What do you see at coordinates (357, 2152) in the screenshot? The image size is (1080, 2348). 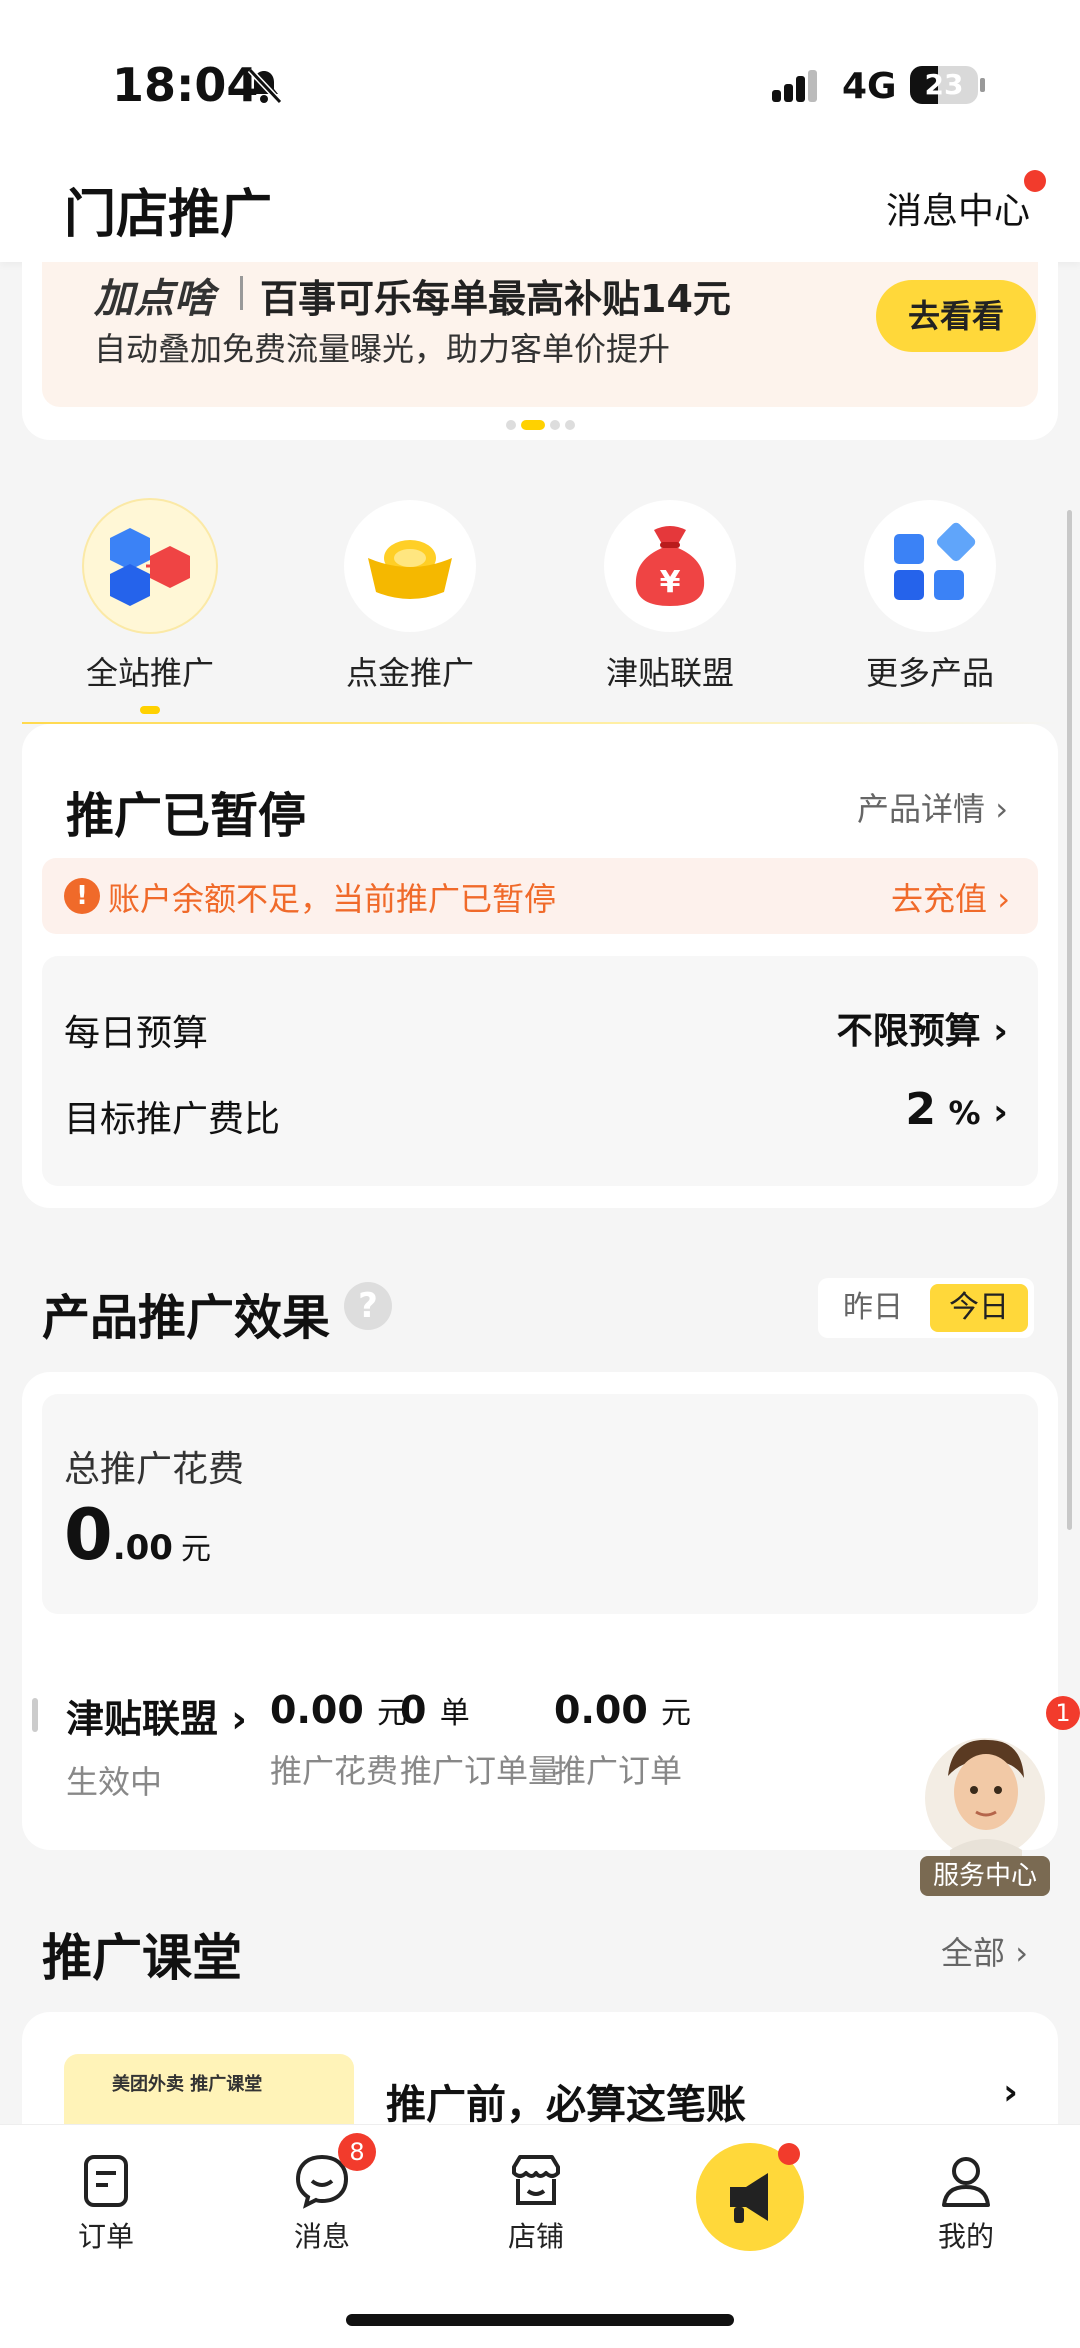 I see `message-badge: 8` at bounding box center [357, 2152].